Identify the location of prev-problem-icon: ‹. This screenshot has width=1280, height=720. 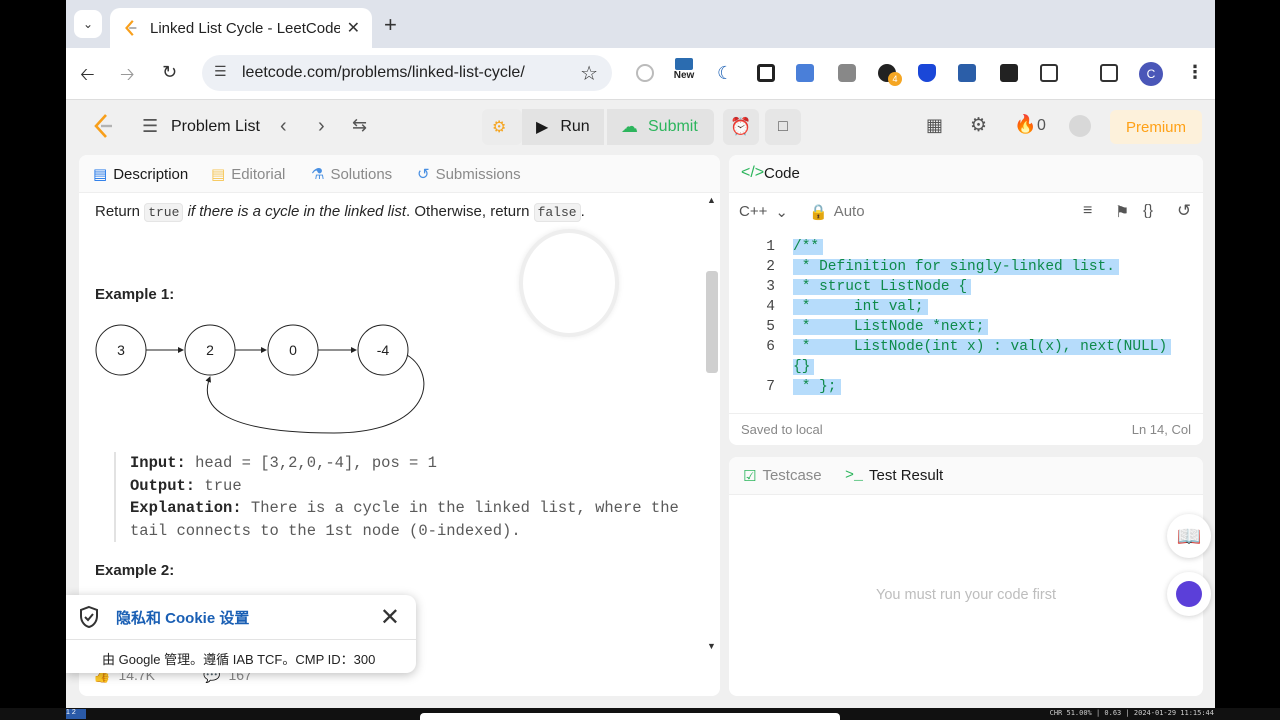
(283, 126).